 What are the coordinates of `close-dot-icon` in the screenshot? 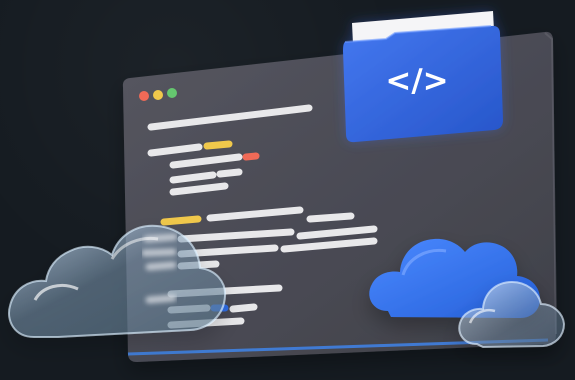 It's located at (144, 96).